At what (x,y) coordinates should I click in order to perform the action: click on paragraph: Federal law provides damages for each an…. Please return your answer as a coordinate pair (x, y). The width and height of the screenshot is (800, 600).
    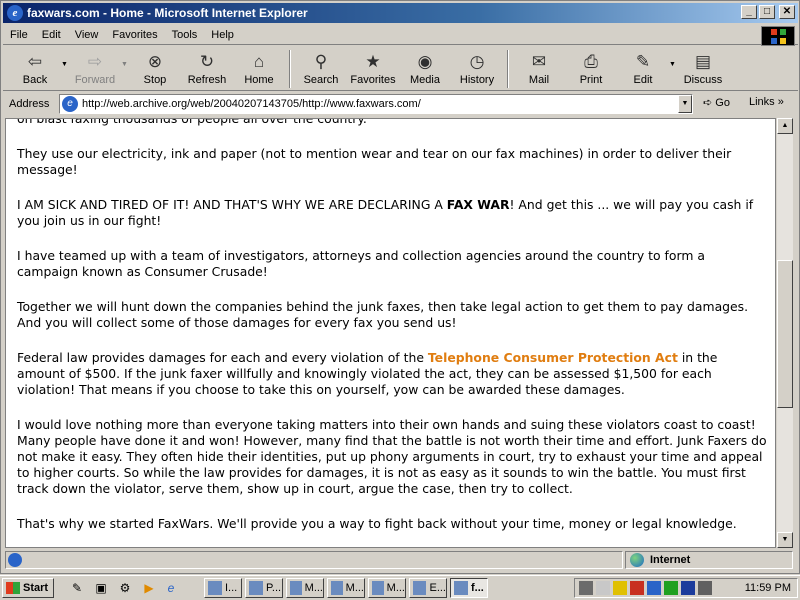
    Looking at the image, I should click on (393, 374).